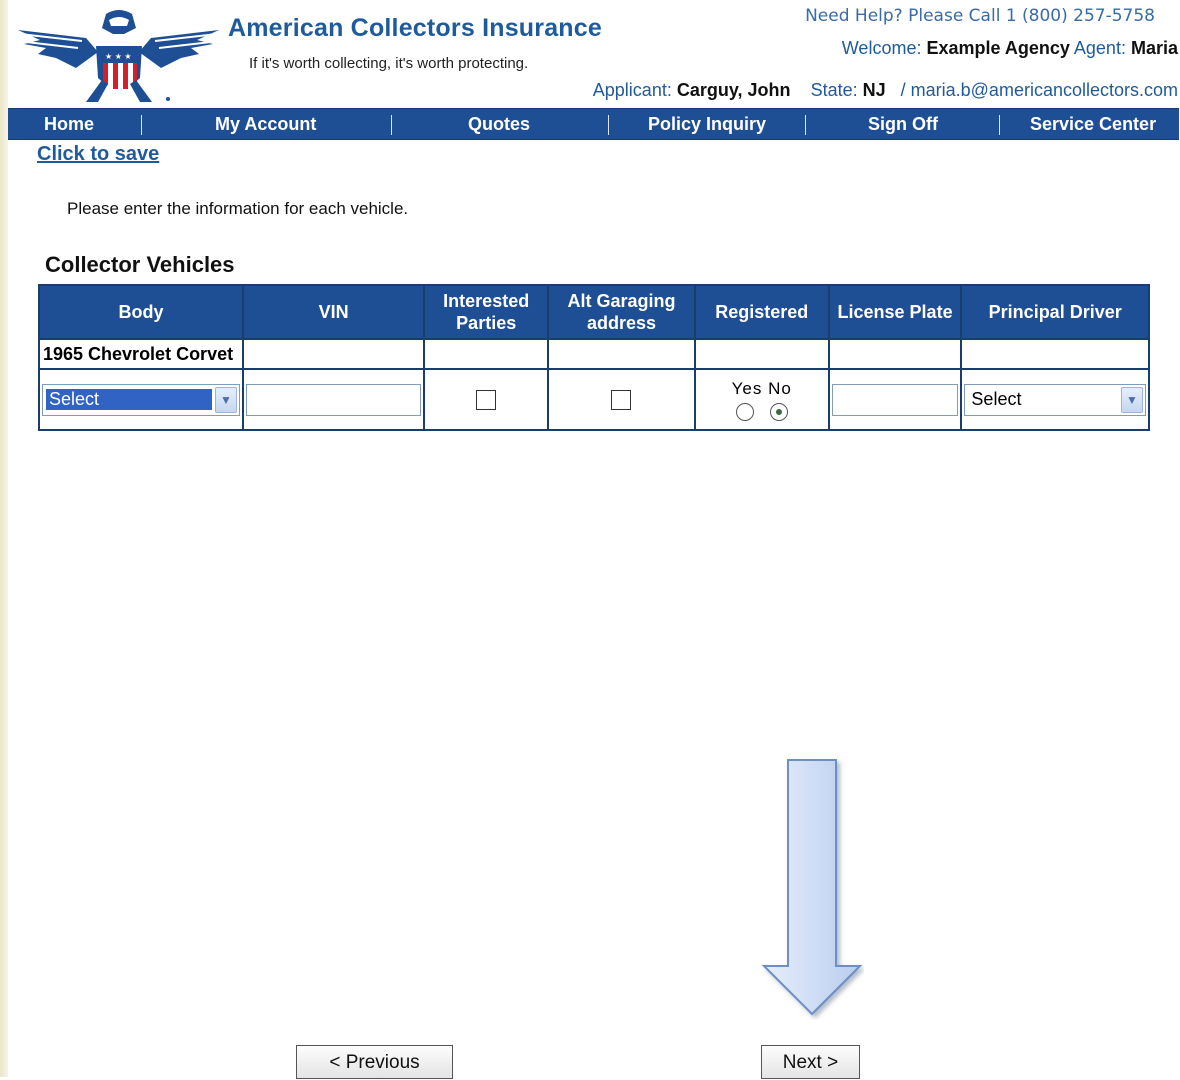 The height and width of the screenshot is (1080, 1180). I want to click on help-phone-text: Need Help? Please Call 1 (800) 257-5758, so click(980, 16).